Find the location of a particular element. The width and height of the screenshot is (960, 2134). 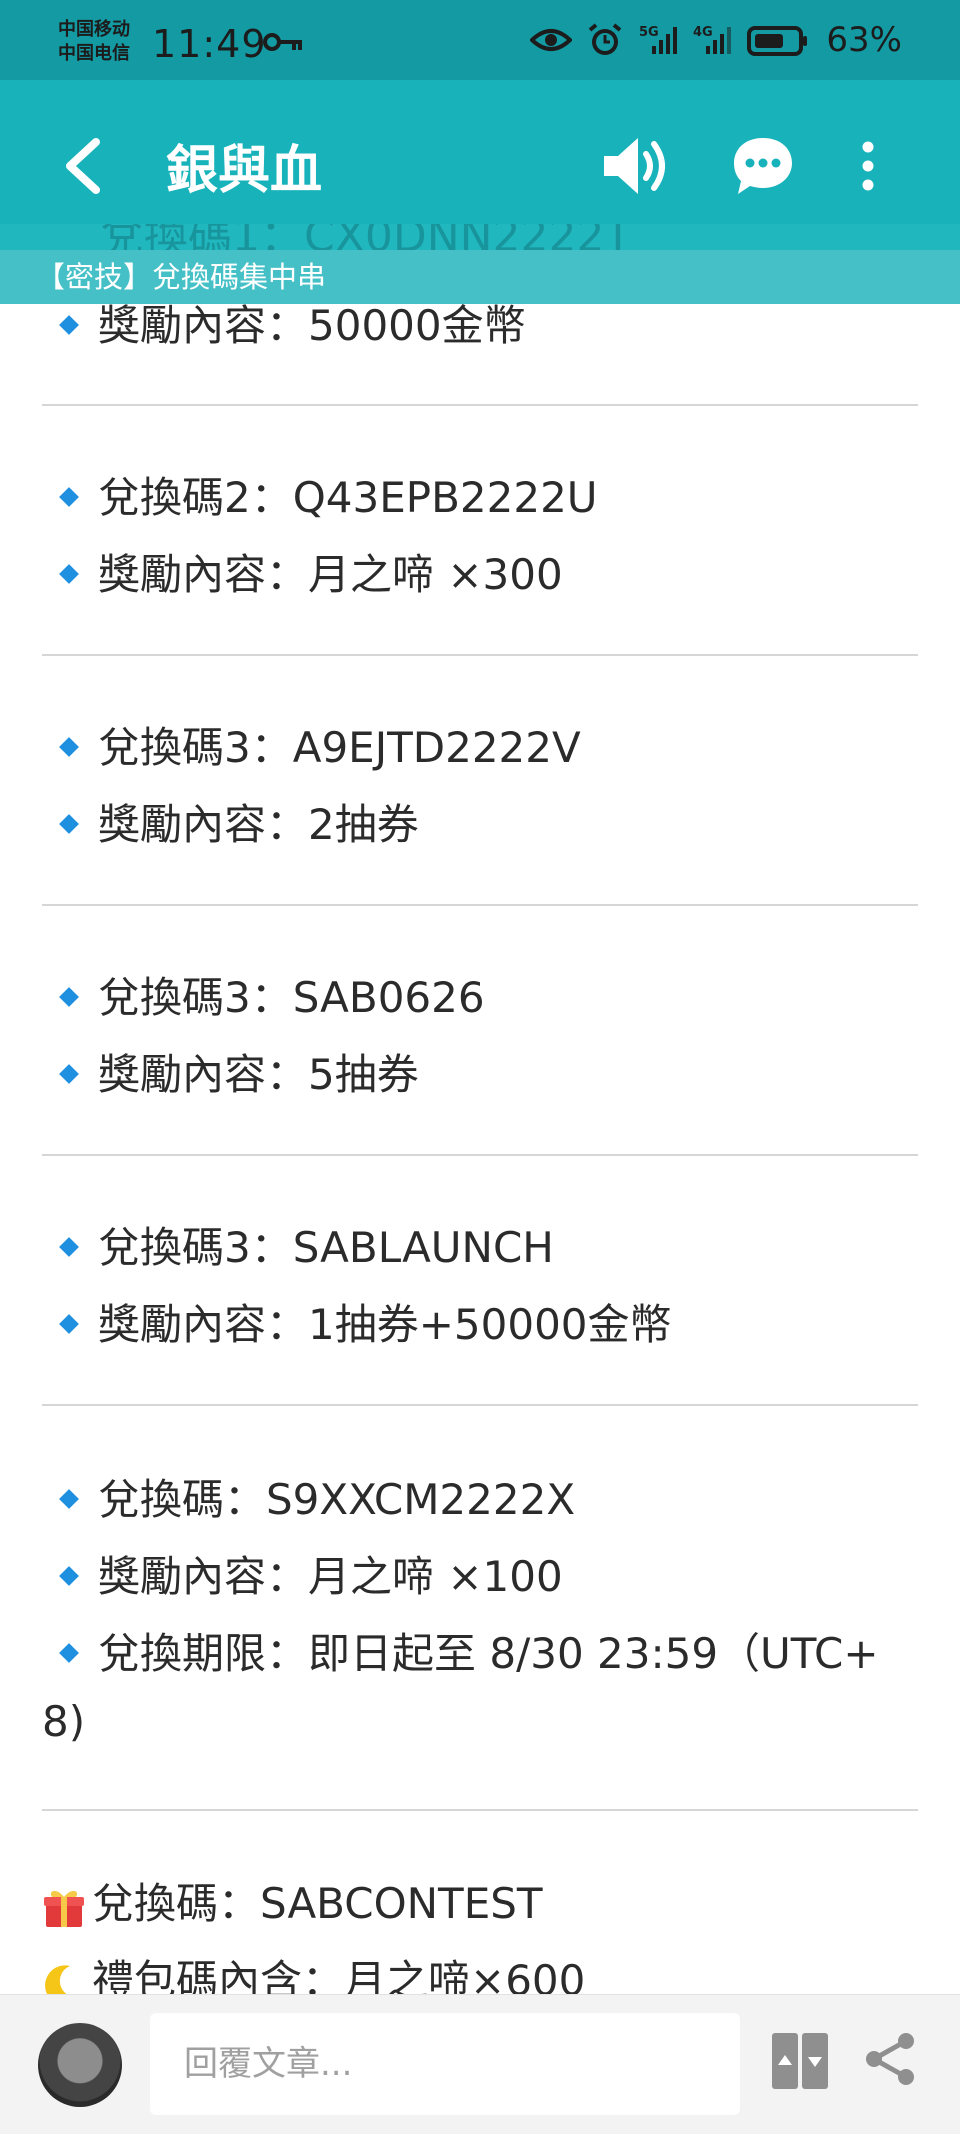

avatar is located at coordinates (80, 2065).